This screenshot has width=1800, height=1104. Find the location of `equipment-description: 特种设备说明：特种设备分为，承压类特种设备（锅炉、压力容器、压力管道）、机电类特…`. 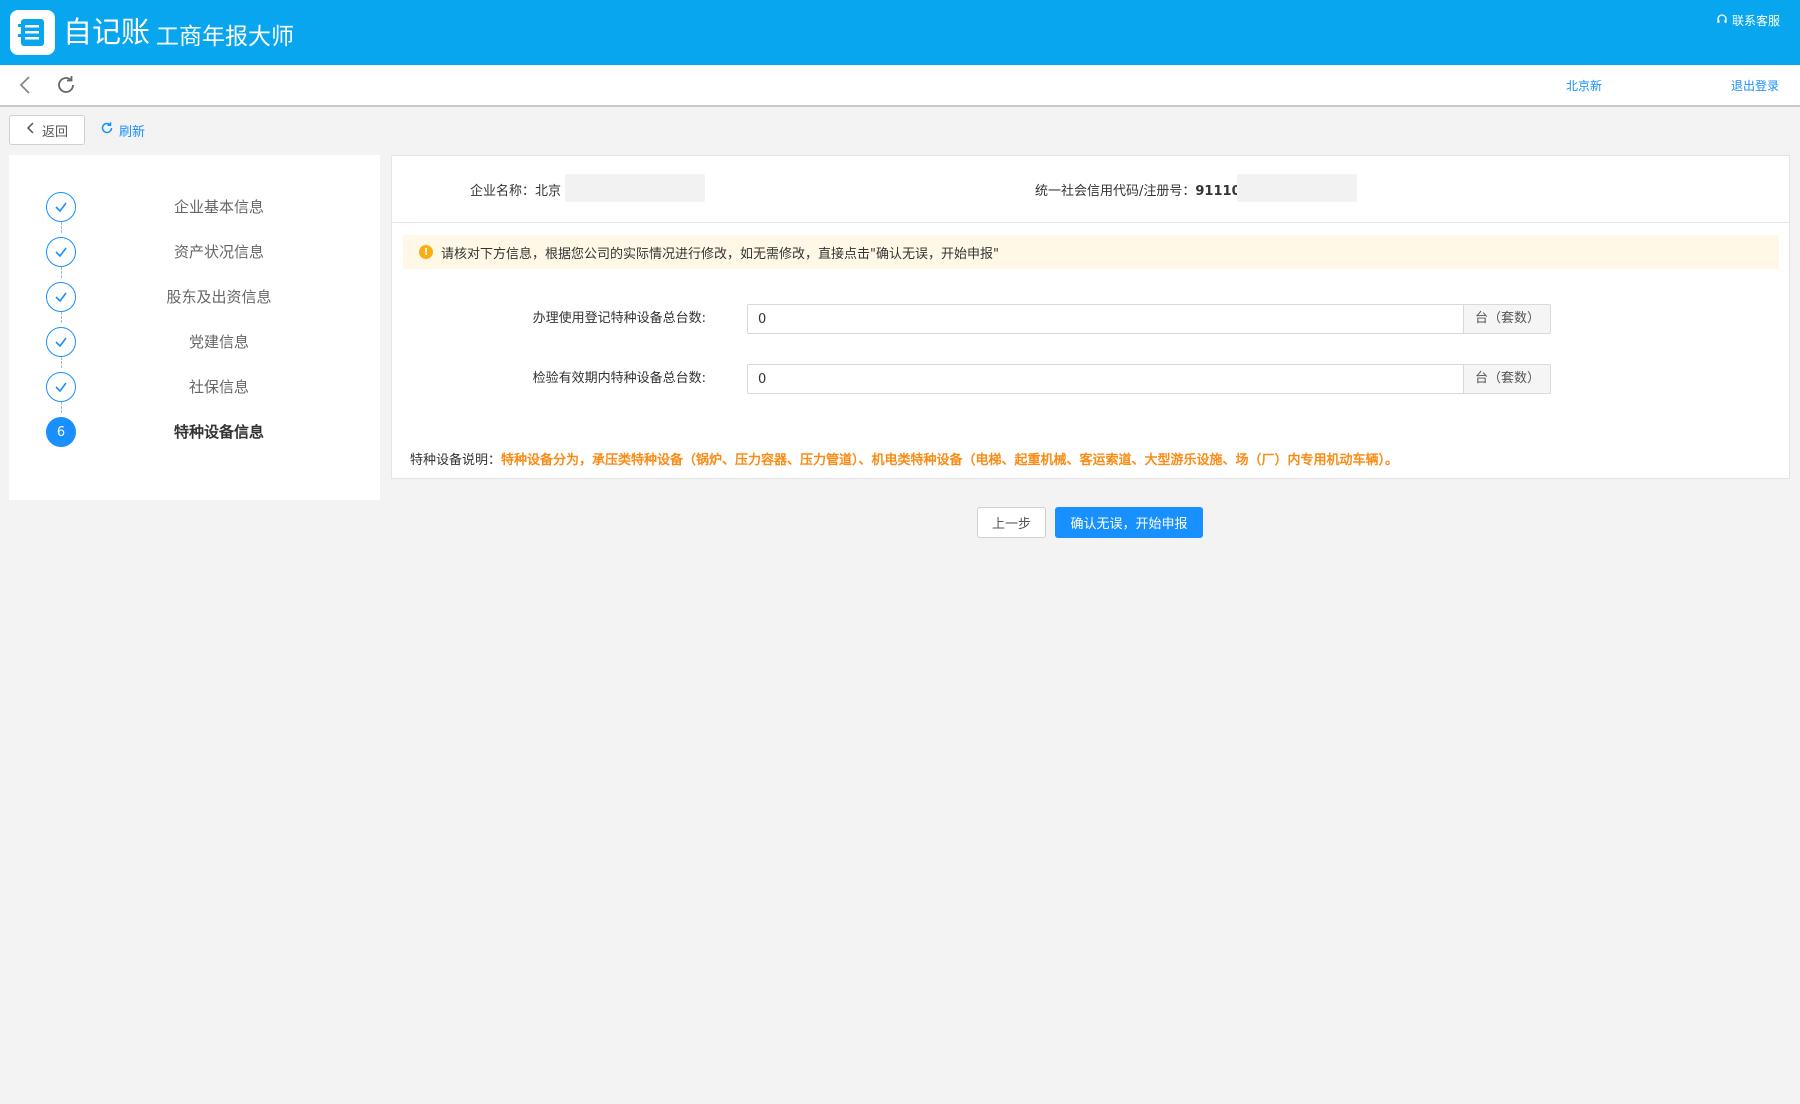

equipment-description: 特种设备说明：特种设备分为，承压类特种设备（锅炉、压力容器、压力管道）、机电类特… is located at coordinates (904, 458).